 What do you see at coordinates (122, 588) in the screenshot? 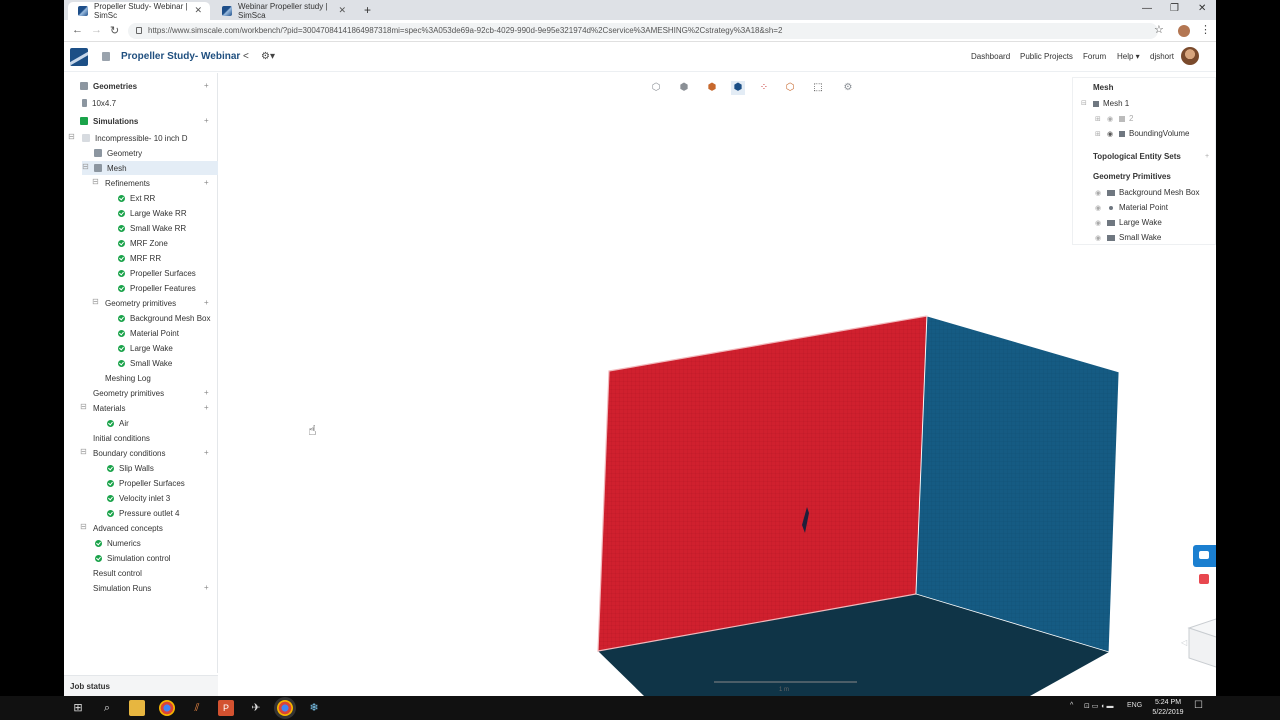
I see `tree-simulation-runs: Simulation Runs` at bounding box center [122, 588].